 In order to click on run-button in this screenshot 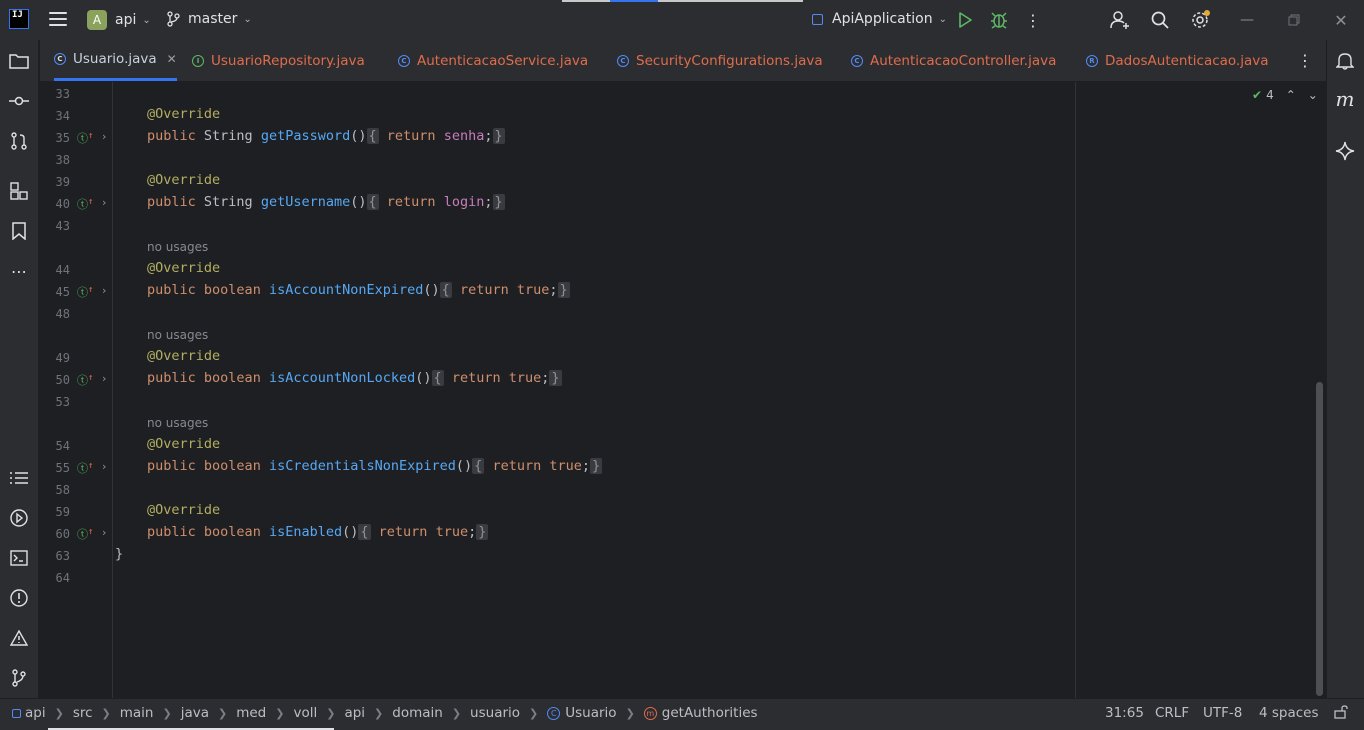, I will do `click(965, 20)`.